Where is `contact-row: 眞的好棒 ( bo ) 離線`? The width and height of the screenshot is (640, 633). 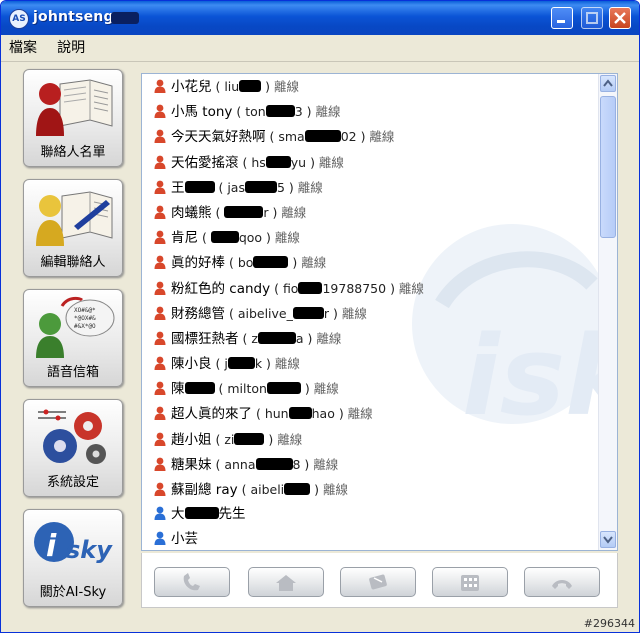
contact-row: 眞的好棒 ( bo ) 離線 is located at coordinates (369, 262).